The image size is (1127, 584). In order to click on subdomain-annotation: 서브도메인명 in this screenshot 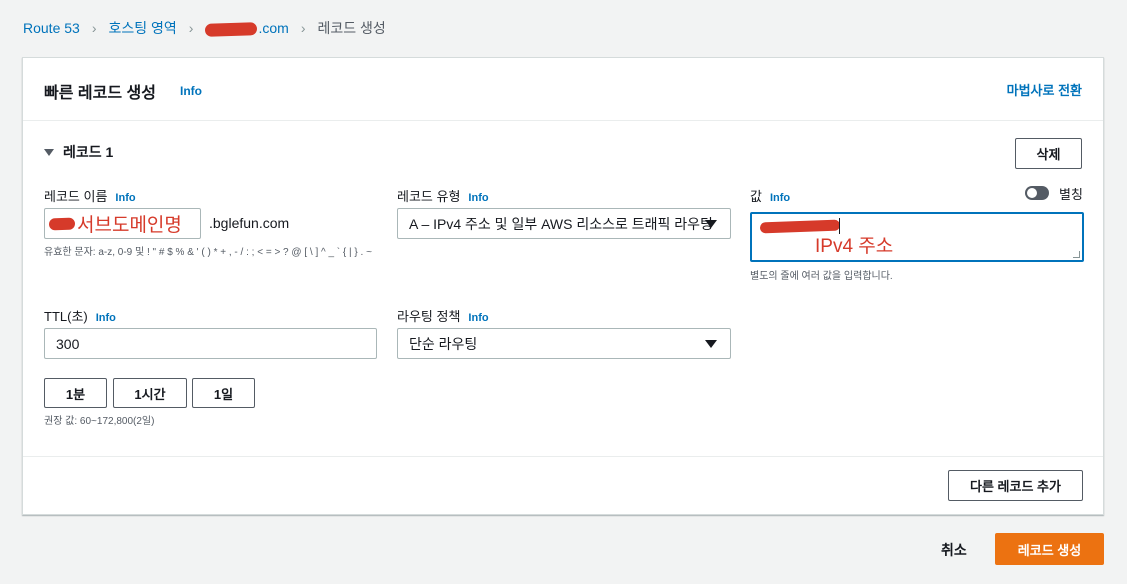, I will do `click(129, 225)`.